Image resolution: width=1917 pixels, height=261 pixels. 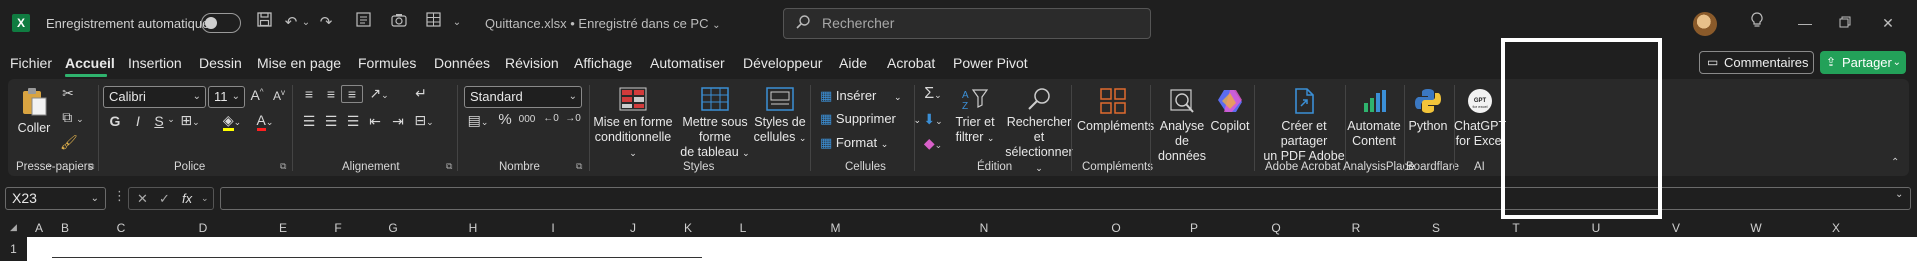 I want to click on alignment-launcher-icon: ⧉, so click(x=449, y=166).